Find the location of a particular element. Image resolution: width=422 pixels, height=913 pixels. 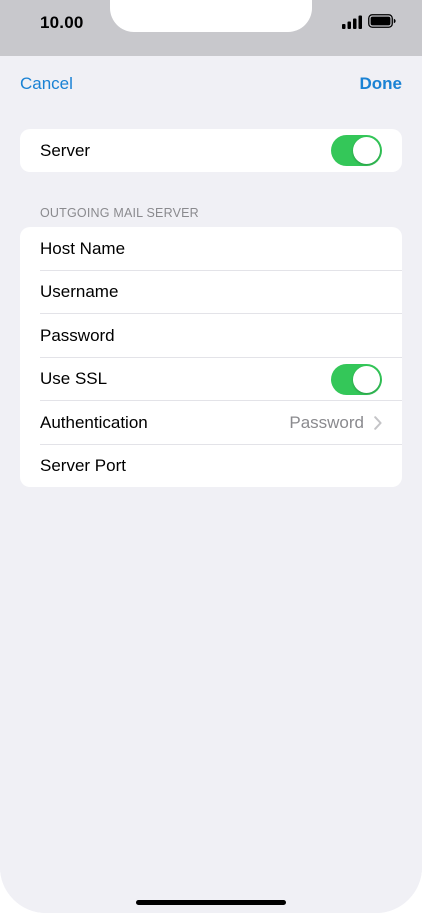

server-card: Server is located at coordinates (211, 150).